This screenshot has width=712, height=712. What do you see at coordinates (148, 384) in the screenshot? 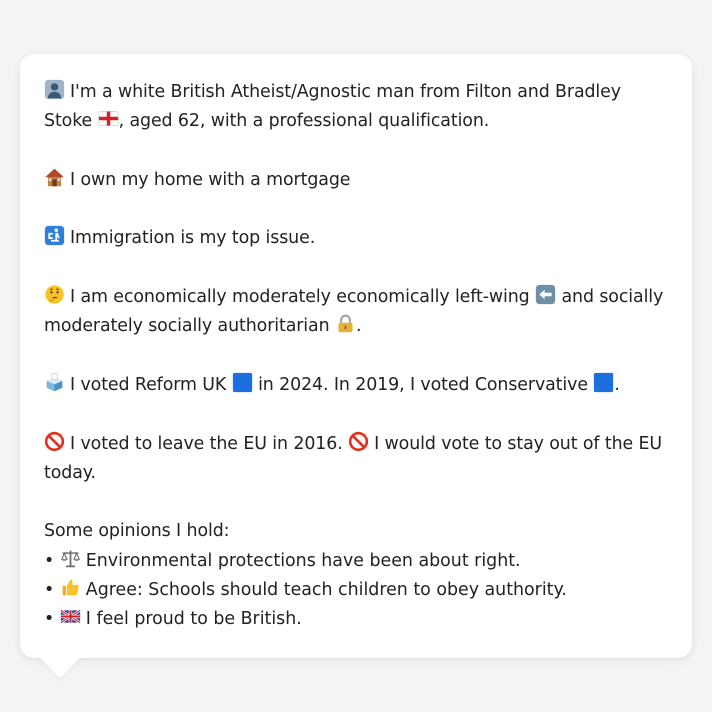
I see `vote-text: I voted Reform UK` at bounding box center [148, 384].